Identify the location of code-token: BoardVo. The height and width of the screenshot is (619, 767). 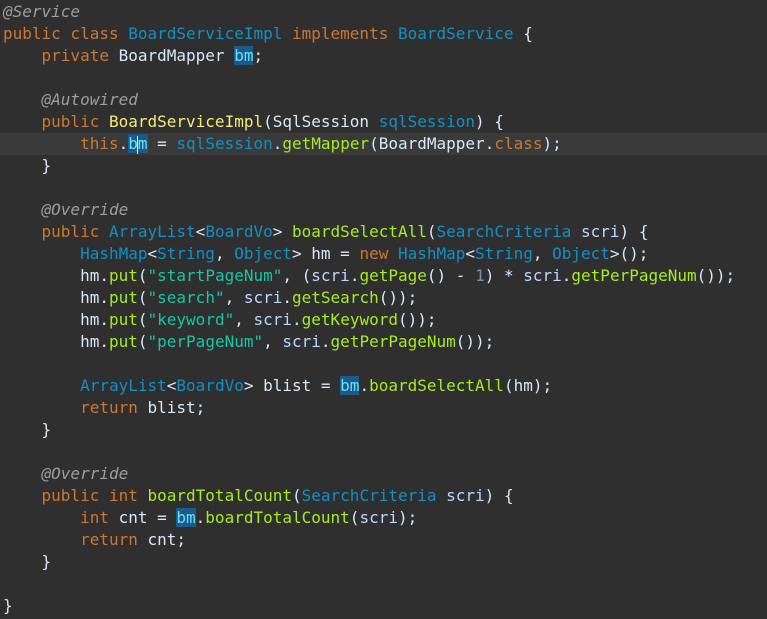
(210, 385).